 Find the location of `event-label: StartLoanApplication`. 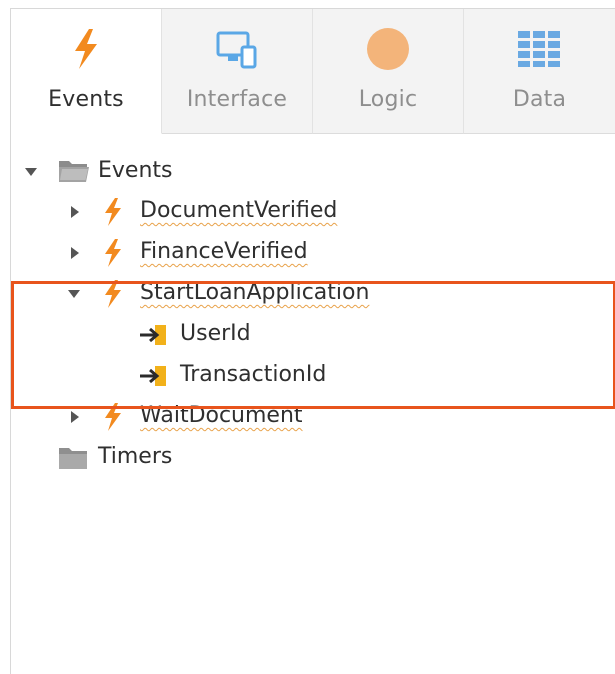

event-label: StartLoanApplication is located at coordinates (255, 292).